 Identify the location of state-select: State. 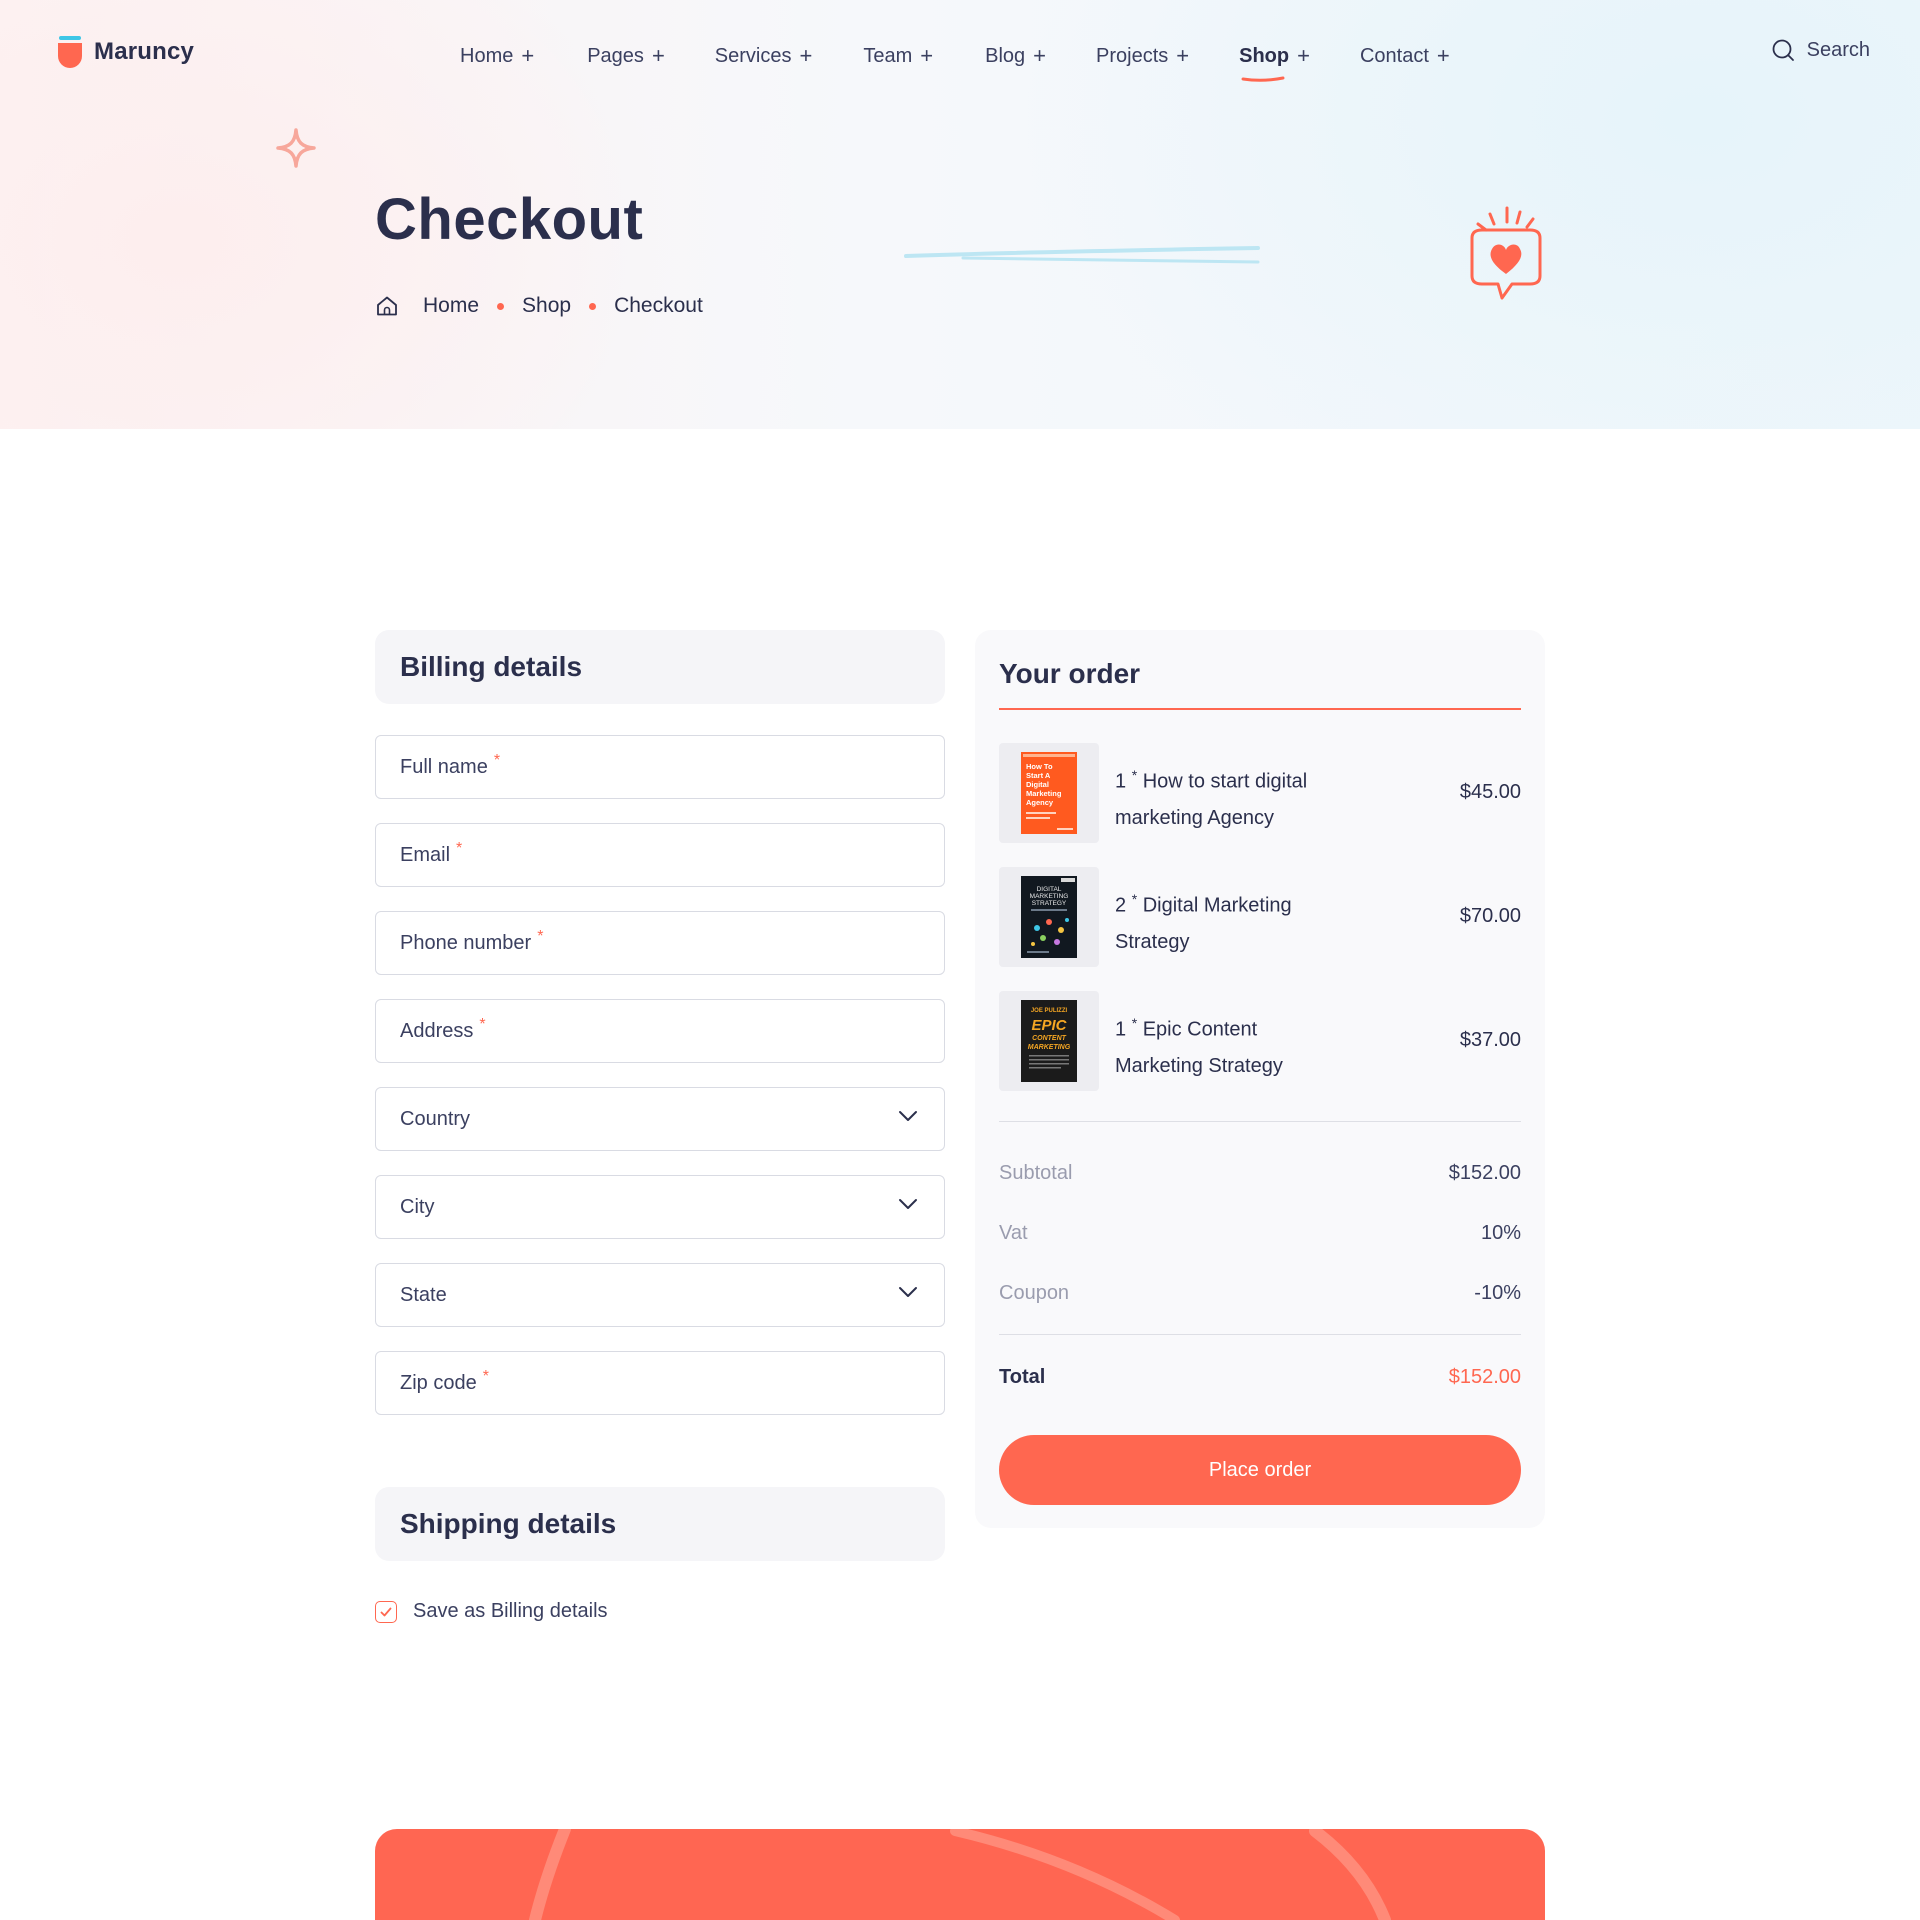
(660, 1295).